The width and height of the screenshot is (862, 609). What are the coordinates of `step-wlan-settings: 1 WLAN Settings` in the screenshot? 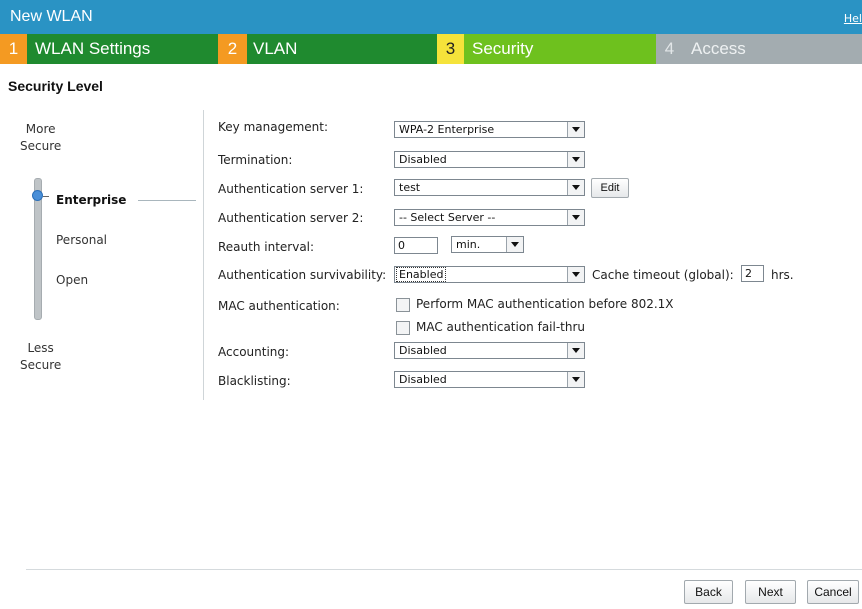 It's located at (109, 49).